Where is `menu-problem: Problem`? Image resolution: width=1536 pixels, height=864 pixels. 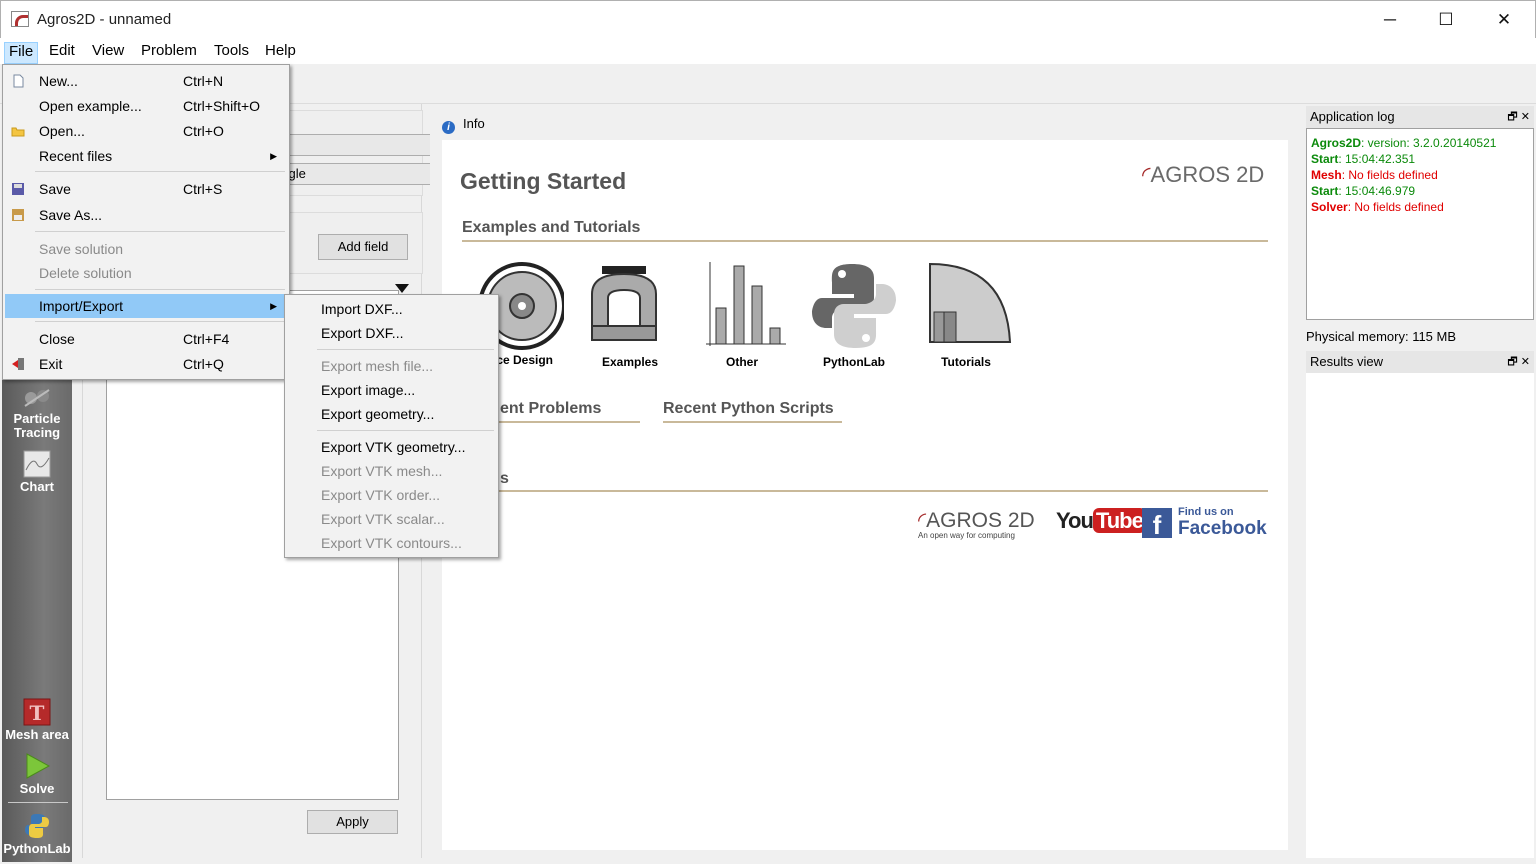
menu-problem: Problem is located at coordinates (169, 53).